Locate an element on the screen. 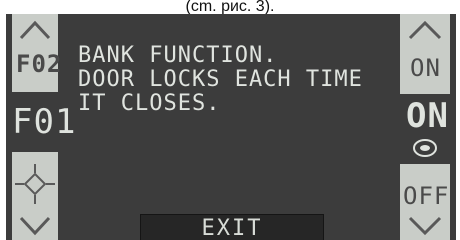 The height and width of the screenshot is (240, 460). next-function-code: F02 is located at coordinates (36, 66).